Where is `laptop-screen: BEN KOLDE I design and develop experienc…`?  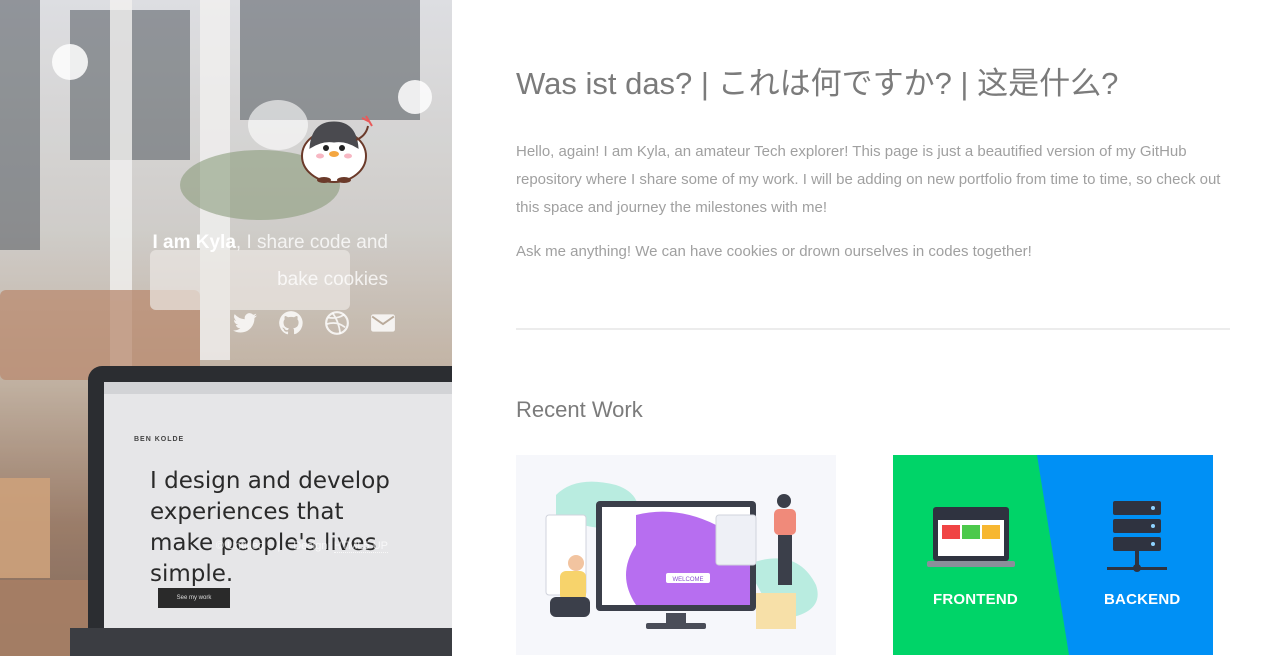
laptop-screen: BEN KOLDE I design and develop experienc… is located at coordinates (278, 509).